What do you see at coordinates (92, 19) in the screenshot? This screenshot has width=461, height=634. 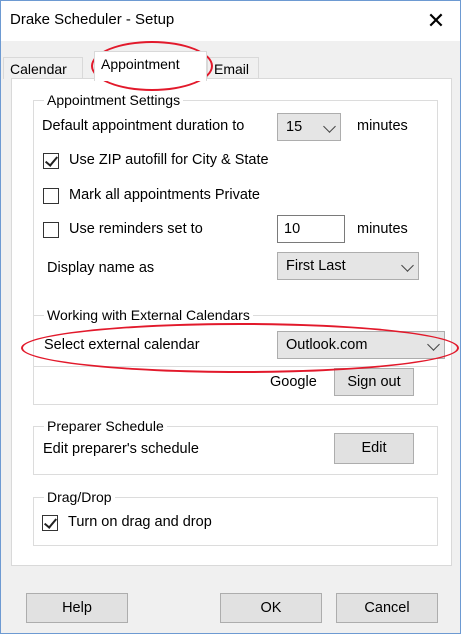 I see `window-title: Drake Scheduler - Setup` at bounding box center [92, 19].